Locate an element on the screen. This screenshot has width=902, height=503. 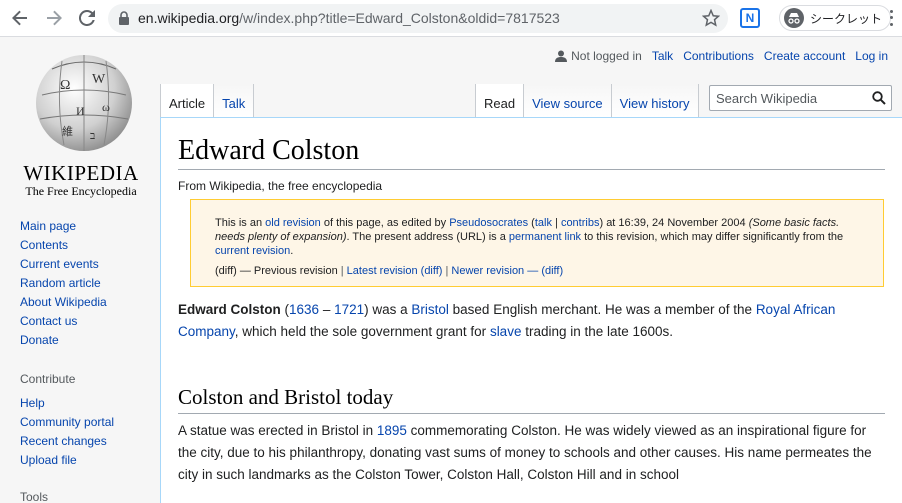
link-1895: 1895 is located at coordinates (392, 430).